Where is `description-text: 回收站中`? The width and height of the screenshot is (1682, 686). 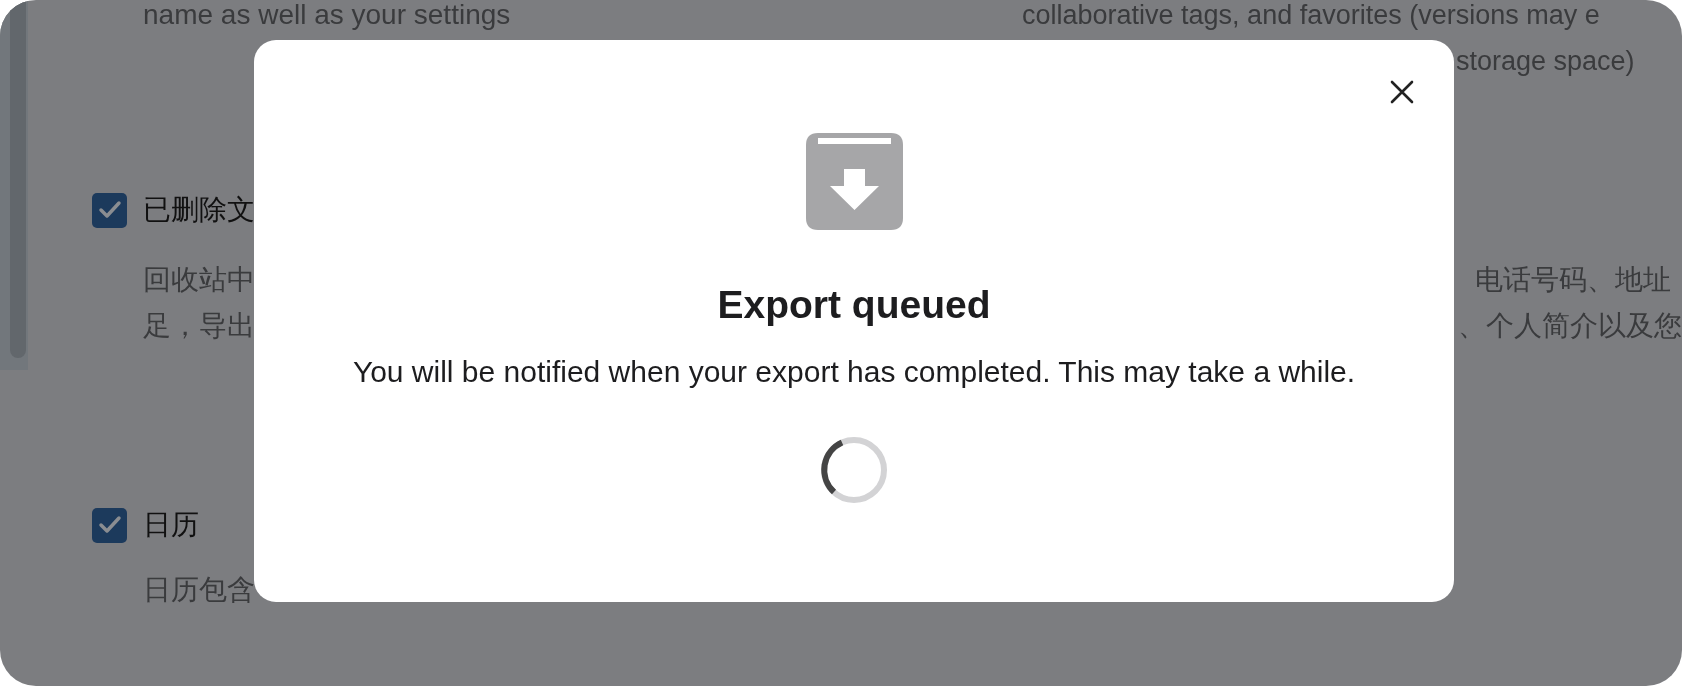 description-text: 回收站中 is located at coordinates (199, 280).